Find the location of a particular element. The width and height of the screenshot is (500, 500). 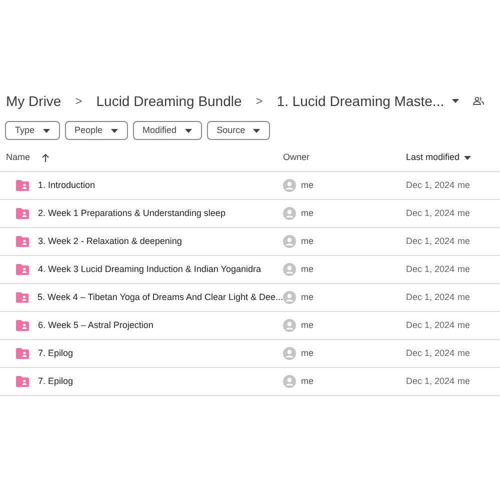

file-row: 6. Week 5 – Astral Projection me Dec 1, 2024 me is located at coordinates (250, 326).